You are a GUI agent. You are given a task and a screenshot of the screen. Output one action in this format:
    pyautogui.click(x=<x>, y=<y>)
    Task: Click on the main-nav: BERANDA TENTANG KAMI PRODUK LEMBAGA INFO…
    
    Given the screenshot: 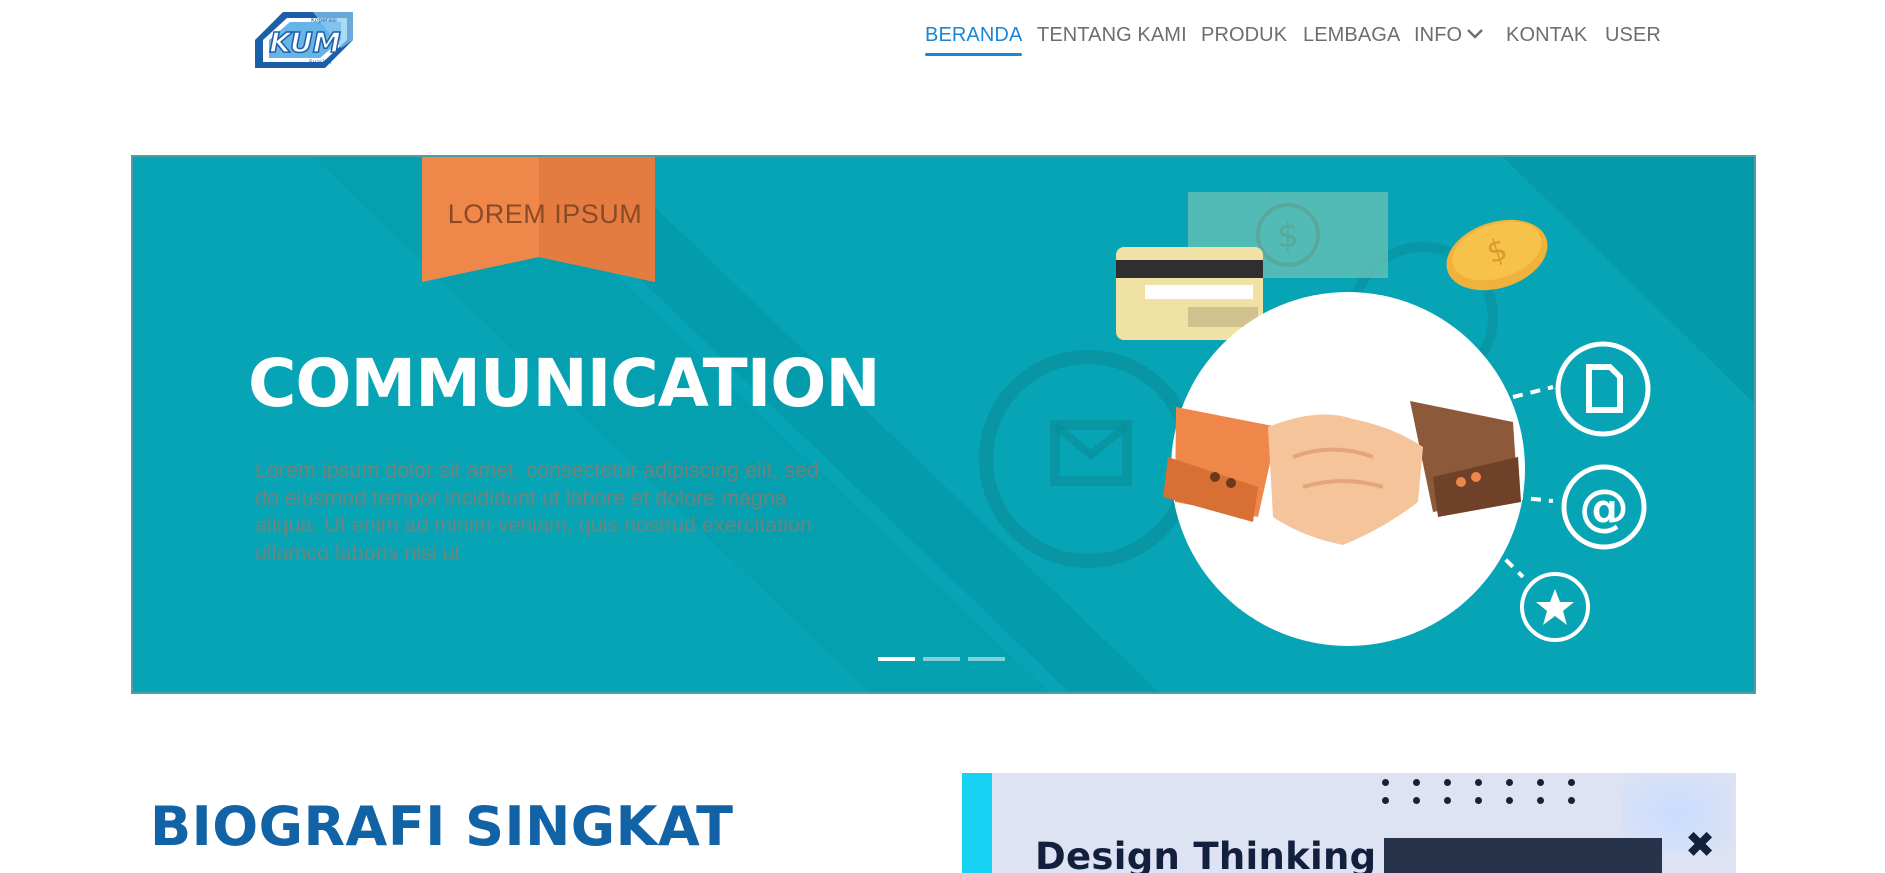 What is the action you would take?
    pyautogui.click(x=942, y=41)
    